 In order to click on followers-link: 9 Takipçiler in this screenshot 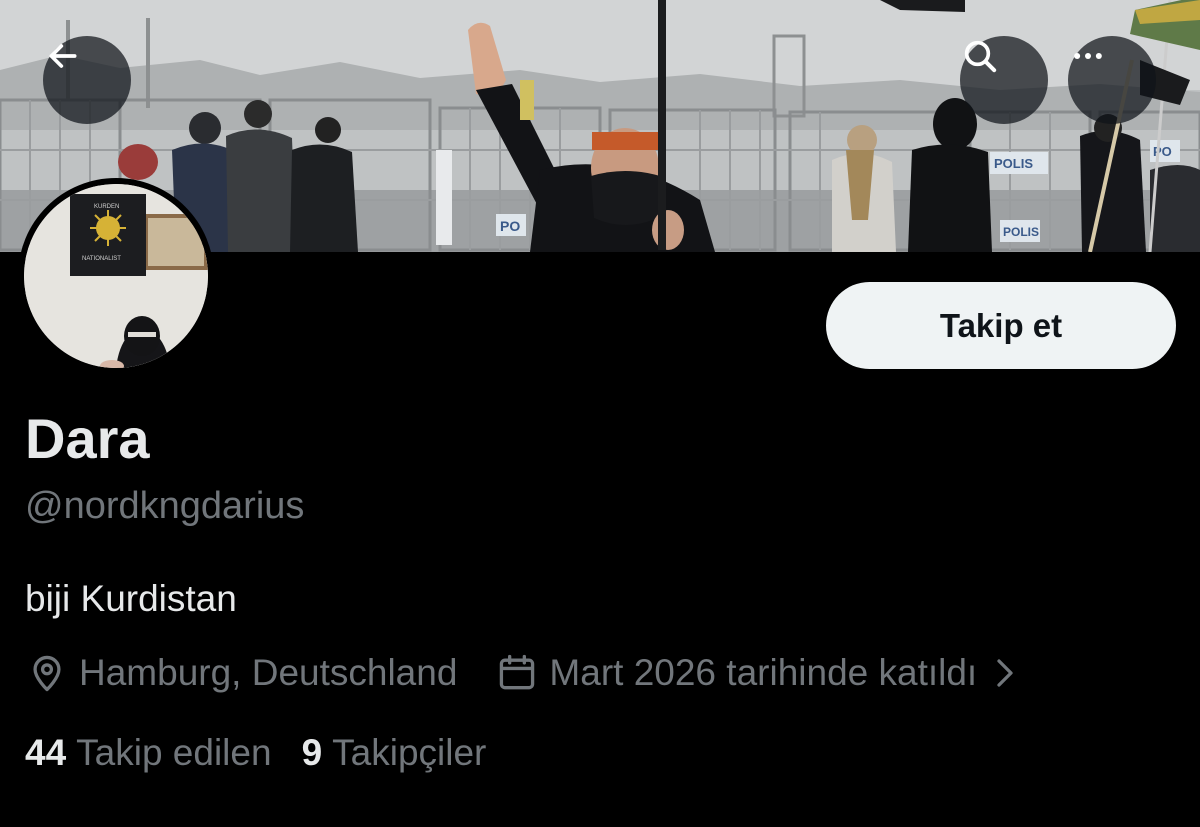, I will do `click(394, 753)`.